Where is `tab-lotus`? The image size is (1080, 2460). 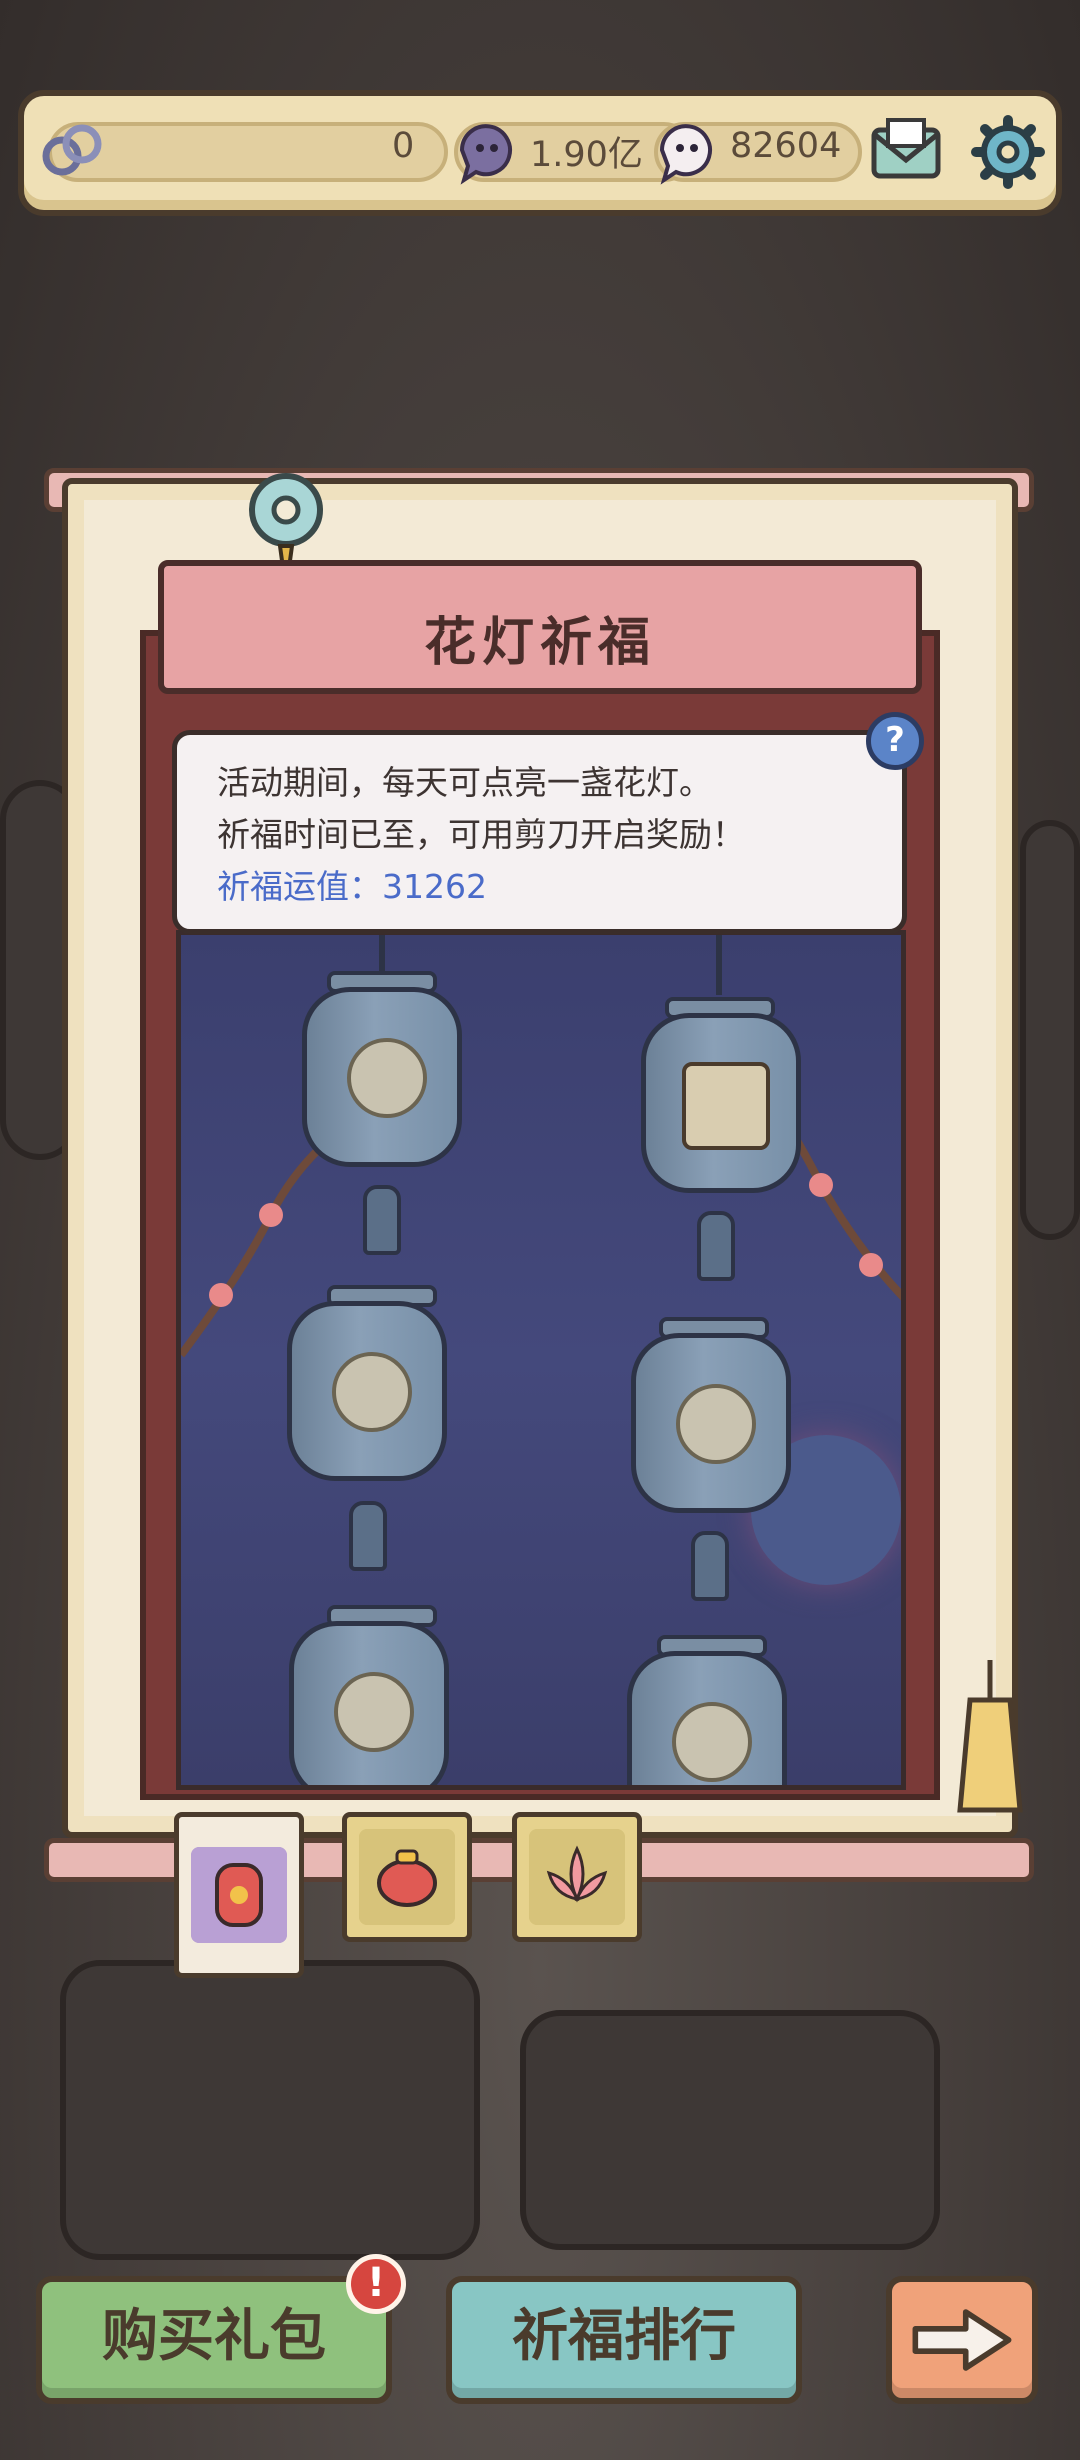 tab-lotus is located at coordinates (577, 1877).